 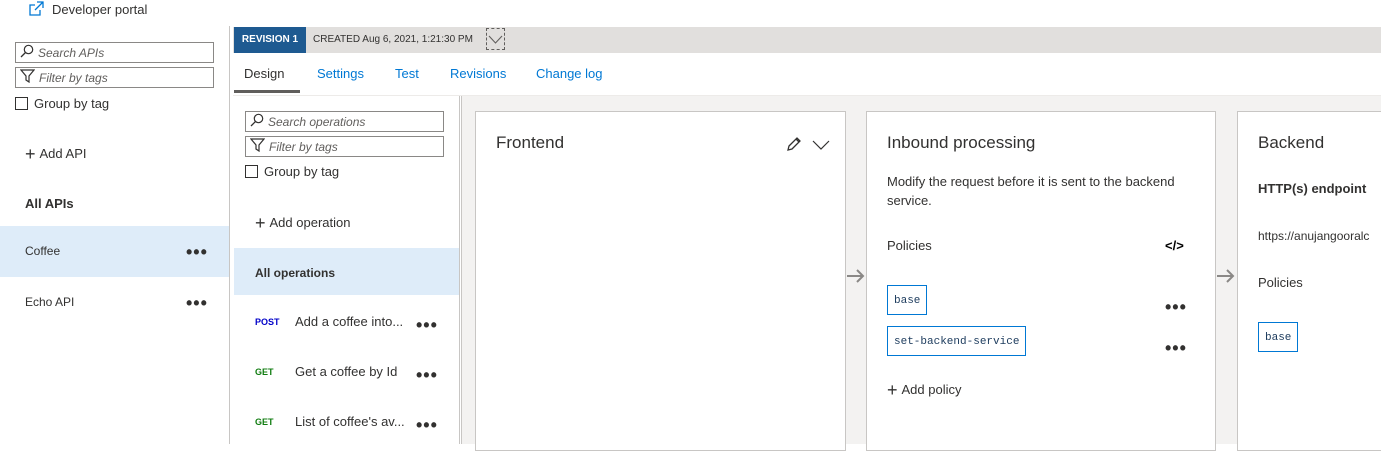 What do you see at coordinates (43, 251) in the screenshot?
I see `api-item-label: Coffee` at bounding box center [43, 251].